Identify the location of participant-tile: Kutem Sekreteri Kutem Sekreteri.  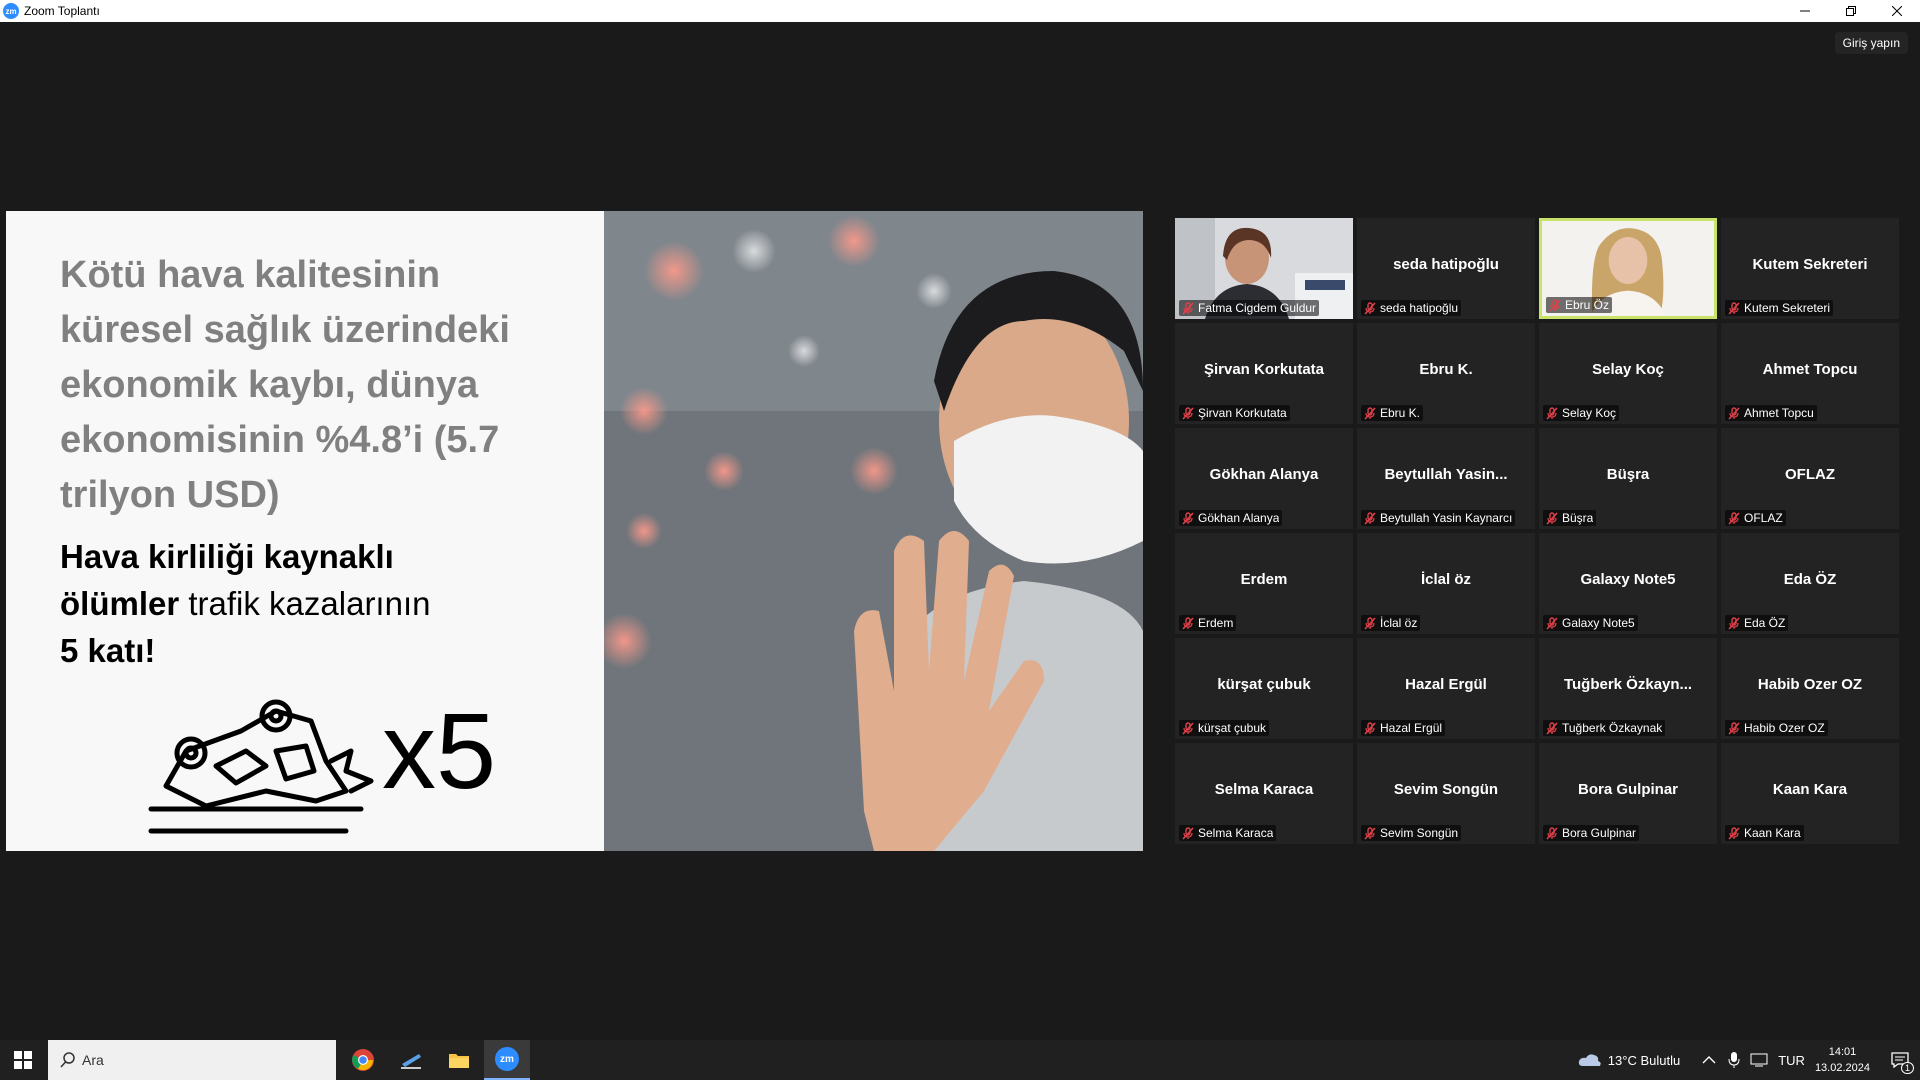
(1810, 268).